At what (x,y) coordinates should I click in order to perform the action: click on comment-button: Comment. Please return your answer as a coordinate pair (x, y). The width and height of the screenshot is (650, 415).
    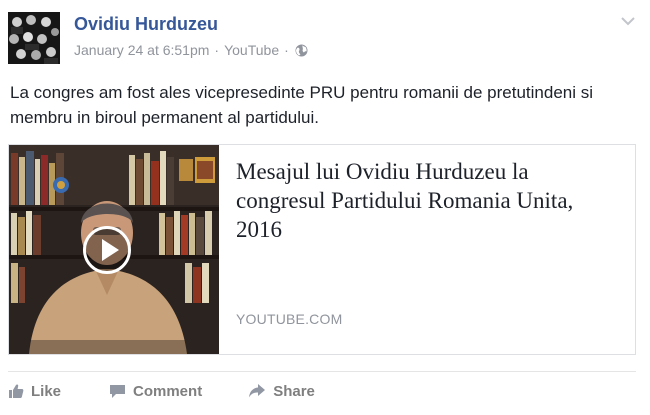
    Looking at the image, I should click on (155, 391).